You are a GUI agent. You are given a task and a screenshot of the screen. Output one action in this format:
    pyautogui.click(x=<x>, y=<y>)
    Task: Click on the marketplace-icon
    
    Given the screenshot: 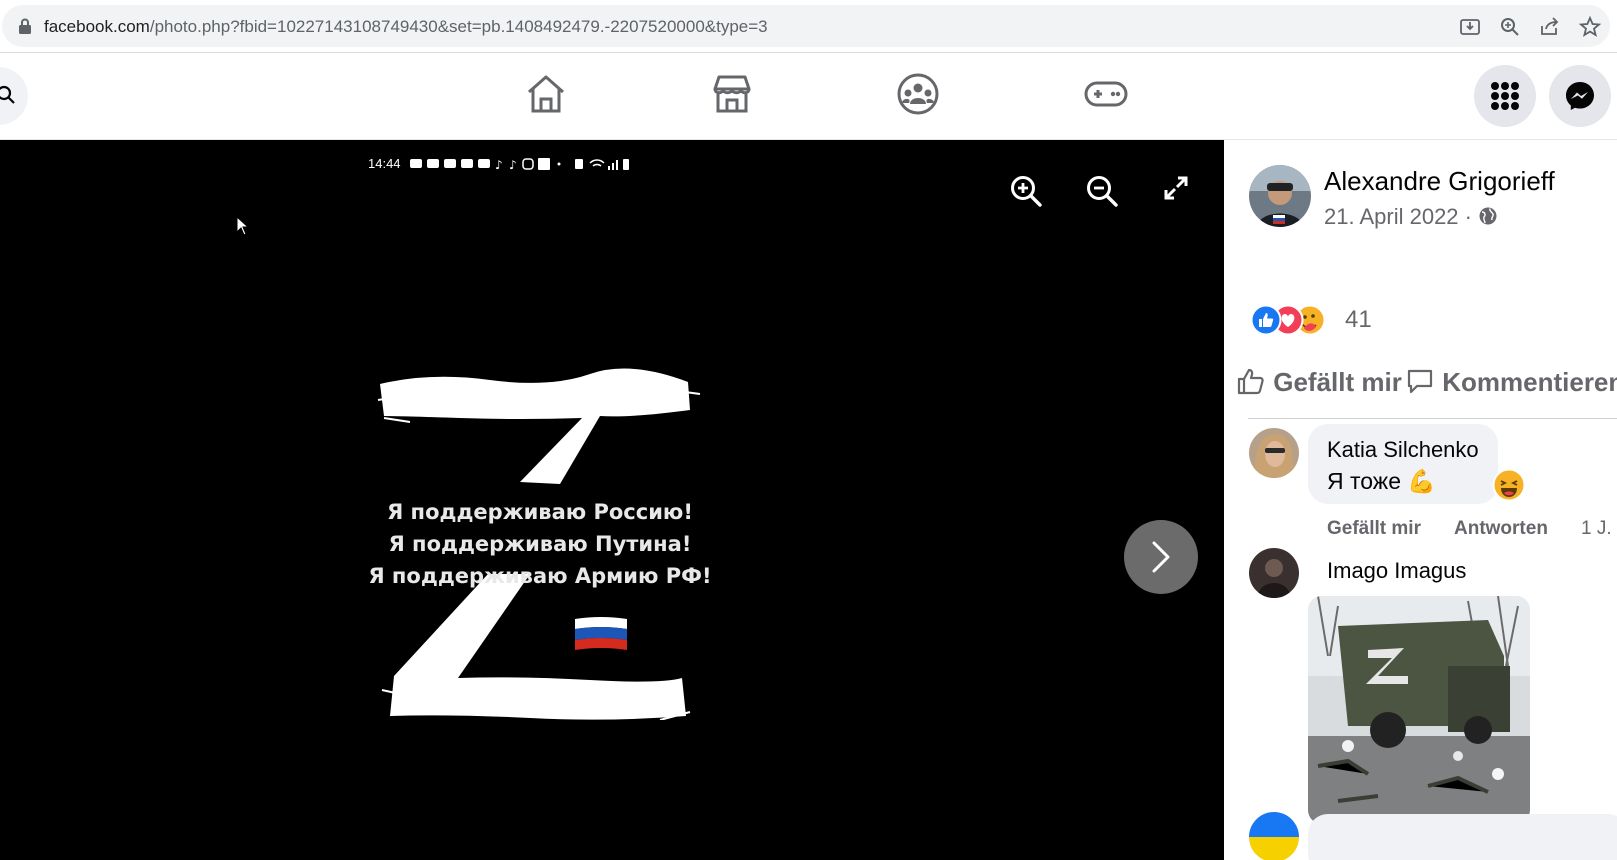 What is the action you would take?
    pyautogui.click(x=732, y=94)
    